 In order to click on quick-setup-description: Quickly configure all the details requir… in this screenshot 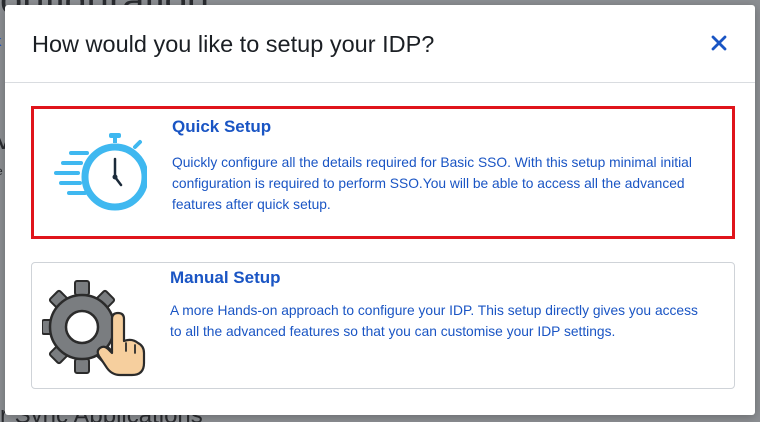, I will do `click(432, 183)`.